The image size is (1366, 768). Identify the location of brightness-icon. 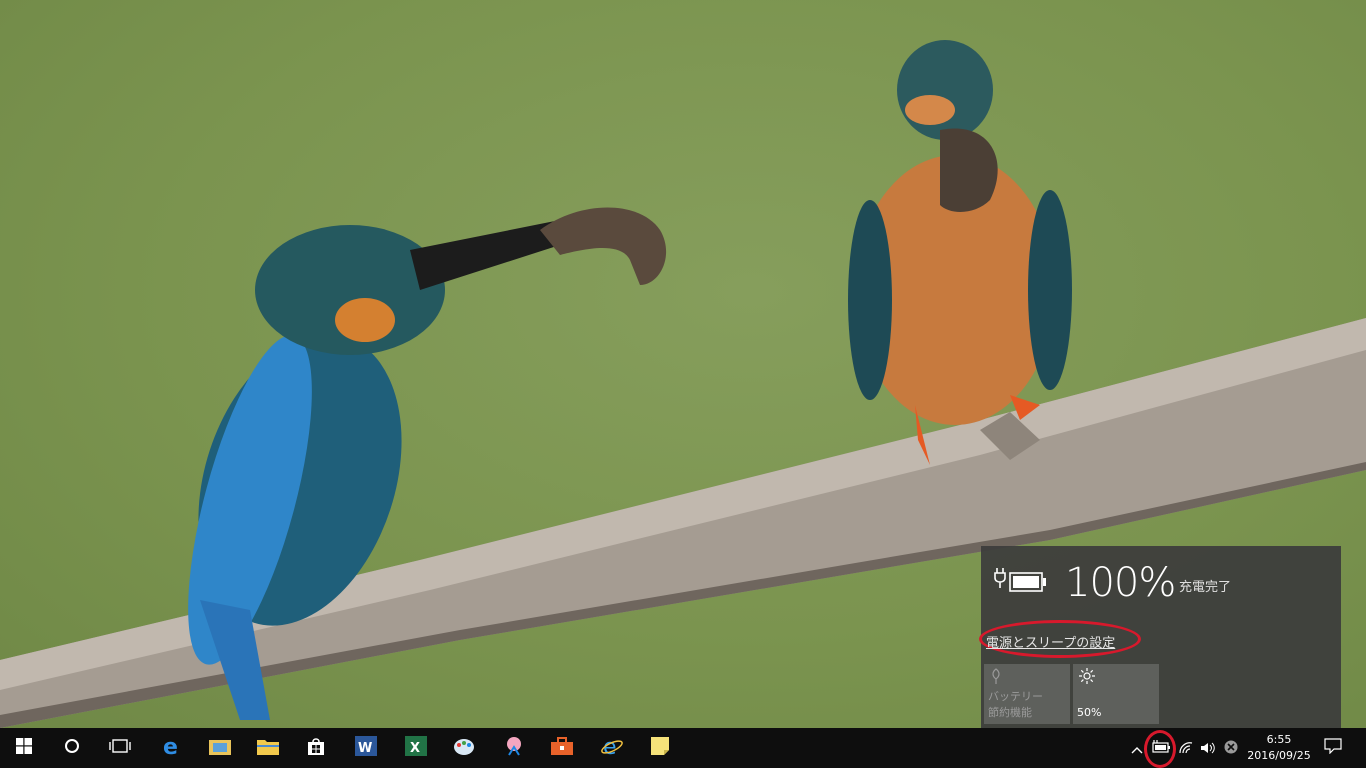
(1087, 678).